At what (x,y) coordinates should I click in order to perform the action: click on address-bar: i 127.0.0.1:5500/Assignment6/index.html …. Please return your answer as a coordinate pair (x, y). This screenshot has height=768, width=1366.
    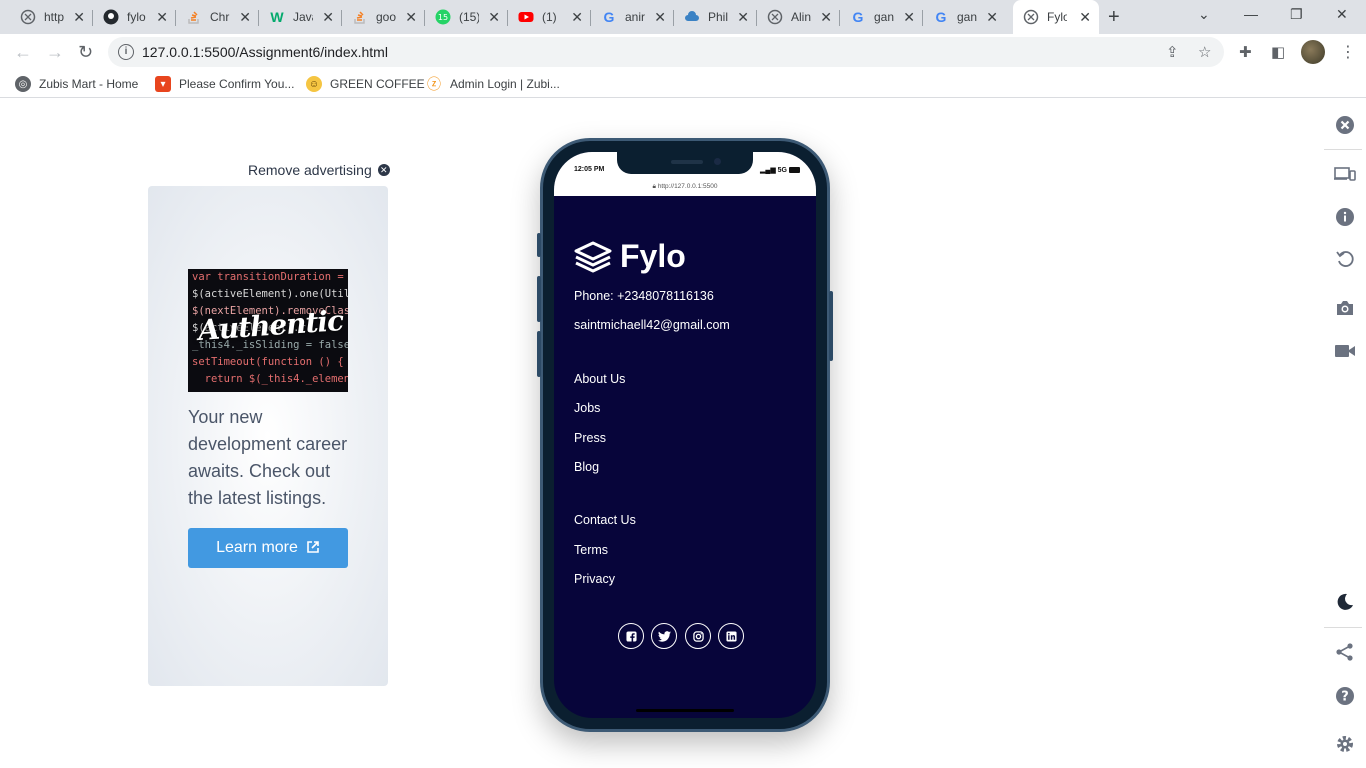
    Looking at the image, I should click on (666, 52).